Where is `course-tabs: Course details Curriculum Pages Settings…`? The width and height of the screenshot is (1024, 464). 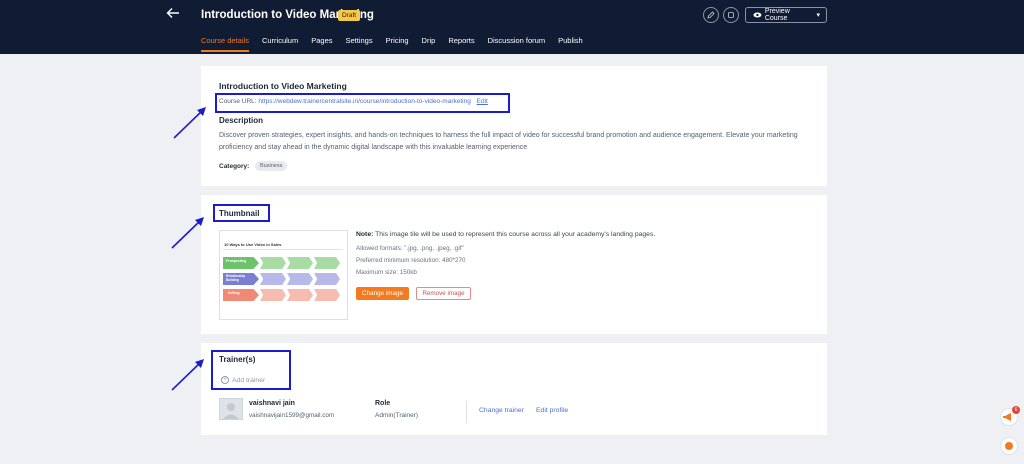
course-tabs: Course details Curriculum Pages Settings… is located at coordinates (398, 44).